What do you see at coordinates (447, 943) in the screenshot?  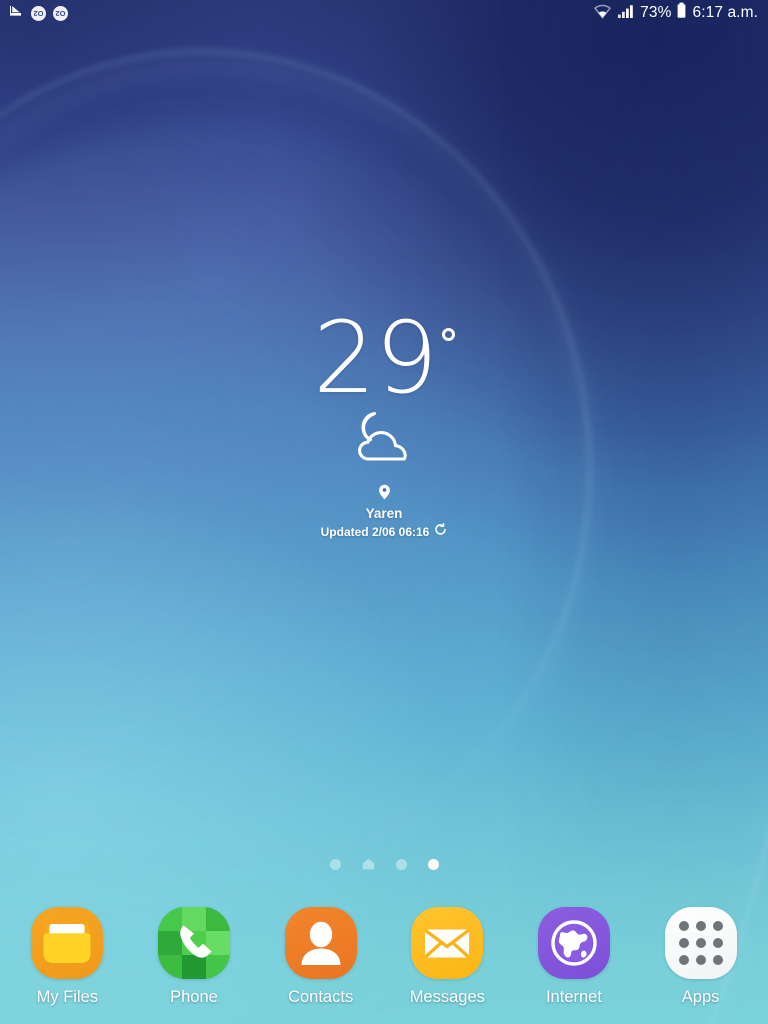 I see `envelope-icon` at bounding box center [447, 943].